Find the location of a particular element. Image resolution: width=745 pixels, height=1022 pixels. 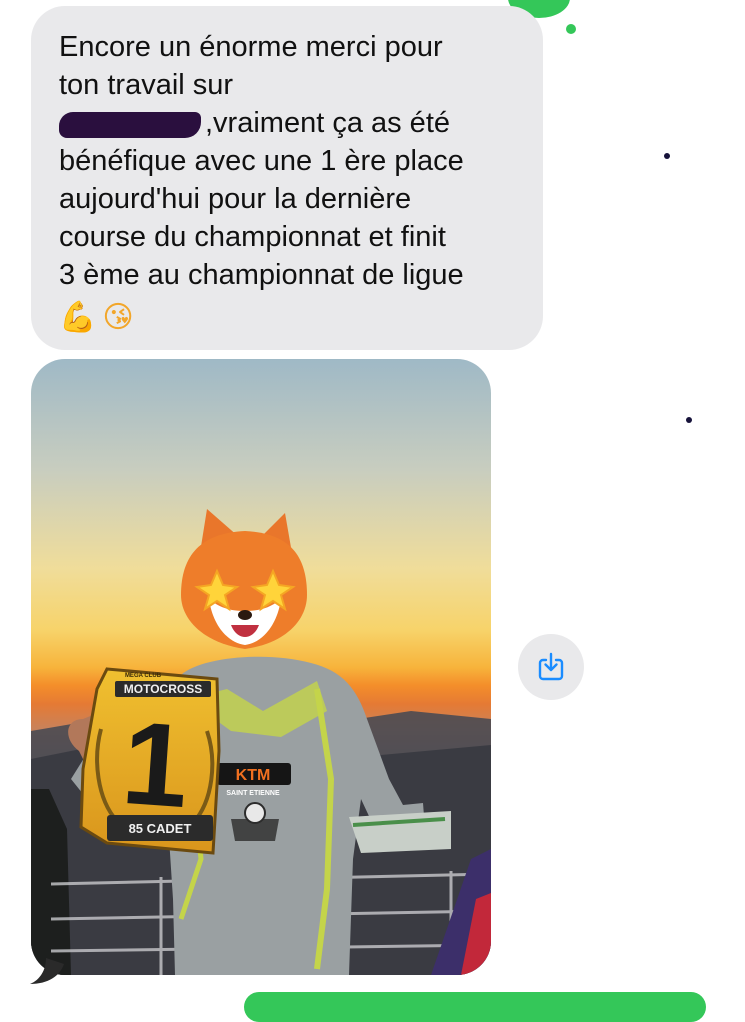

face-blowing-kiss-emoji: 😘 is located at coordinates (118, 317).